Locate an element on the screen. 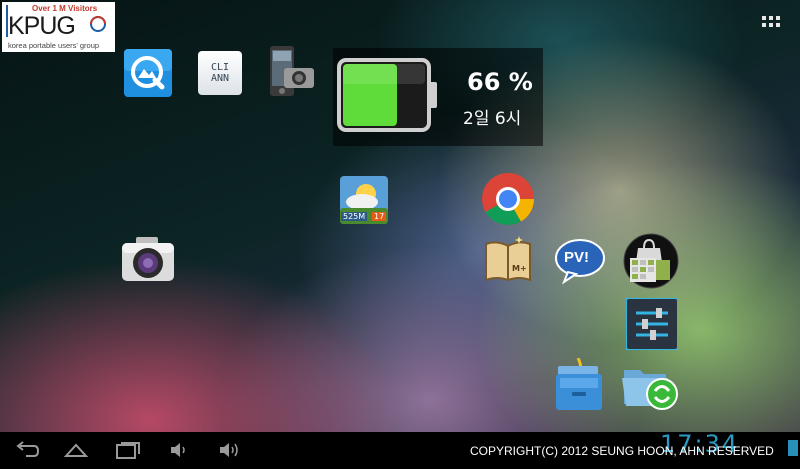 The image size is (800, 469). clinn-icon: CLI ANN is located at coordinates (220, 73).